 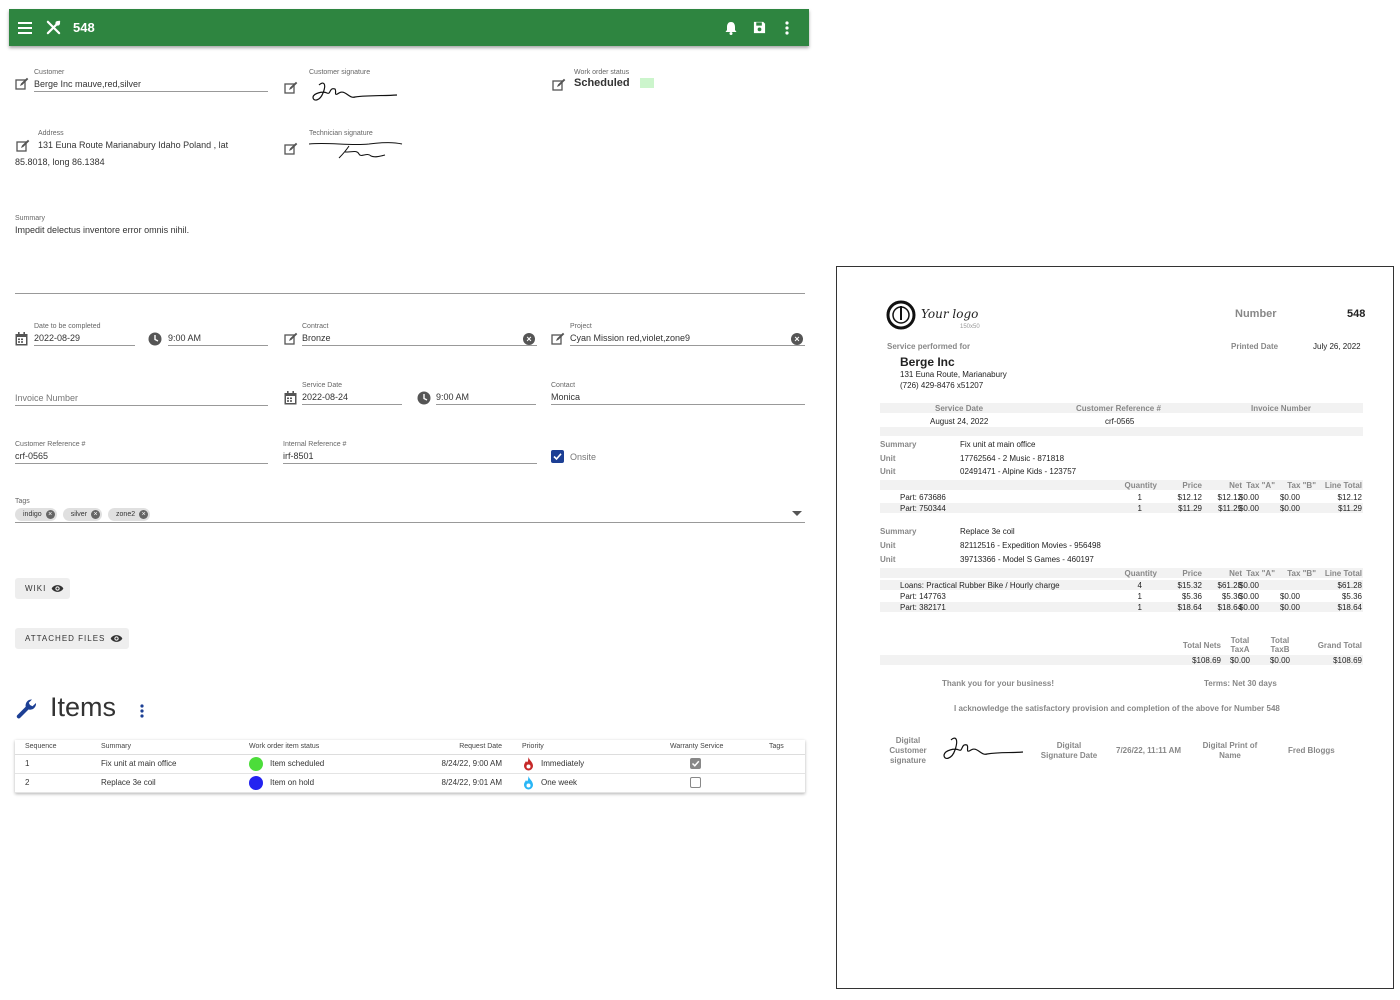 I want to click on report-customer-ref: crf-0565, so click(x=1120, y=421).